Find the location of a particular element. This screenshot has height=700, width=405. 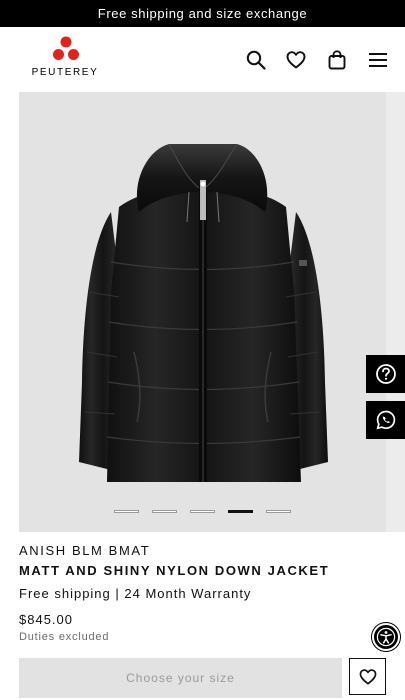

accessibility-button is located at coordinates (386, 637).